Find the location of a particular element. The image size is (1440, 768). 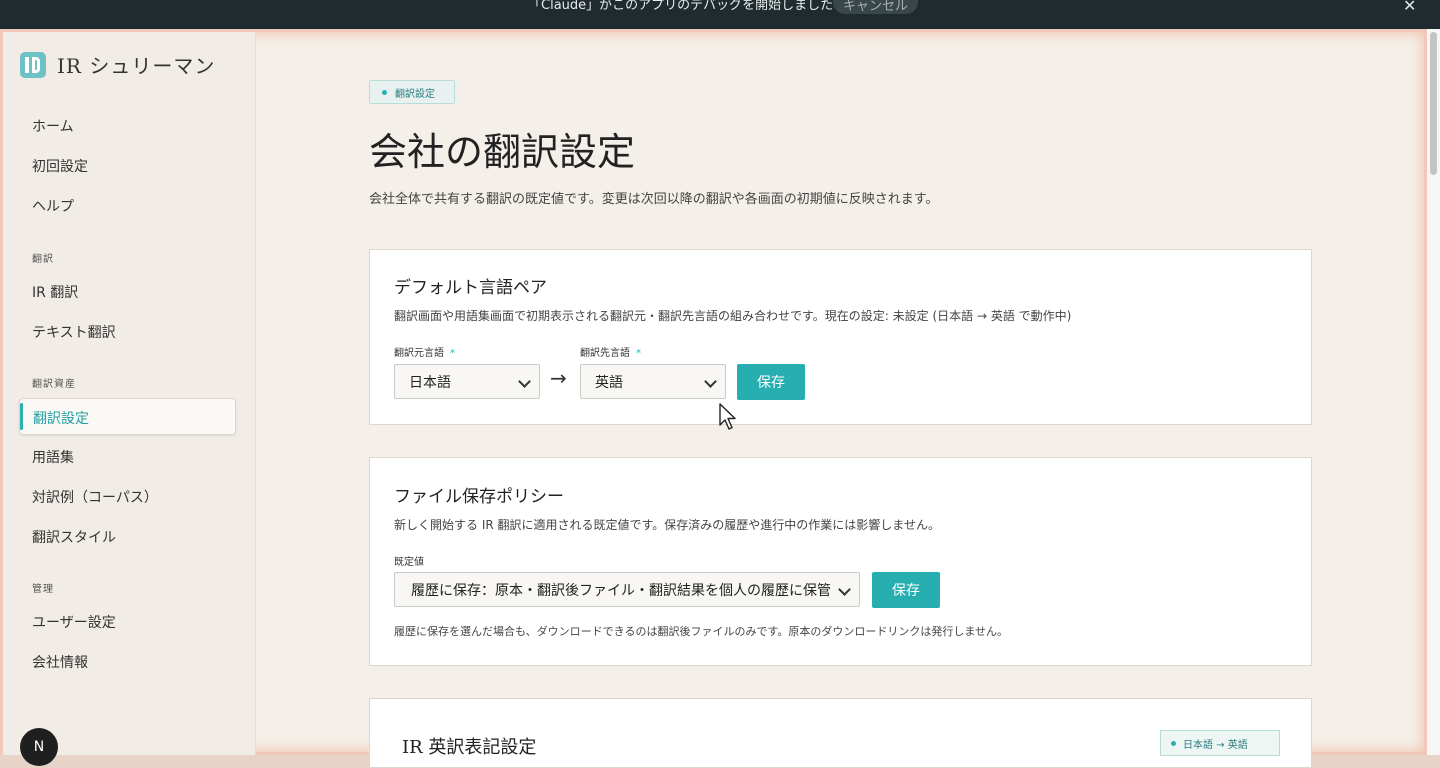

arrow-right-icon: → is located at coordinates (558, 378).